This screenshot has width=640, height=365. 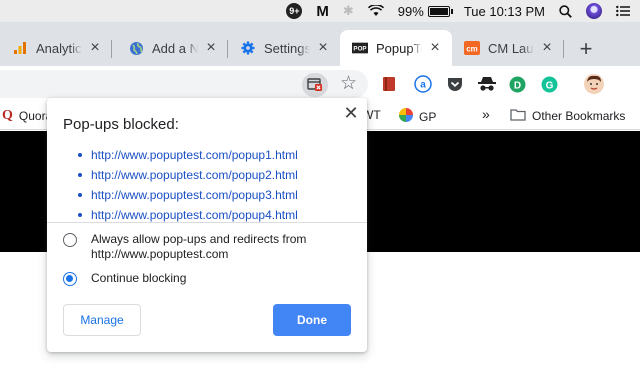 I want to click on manage-button: Manage, so click(x=102, y=320).